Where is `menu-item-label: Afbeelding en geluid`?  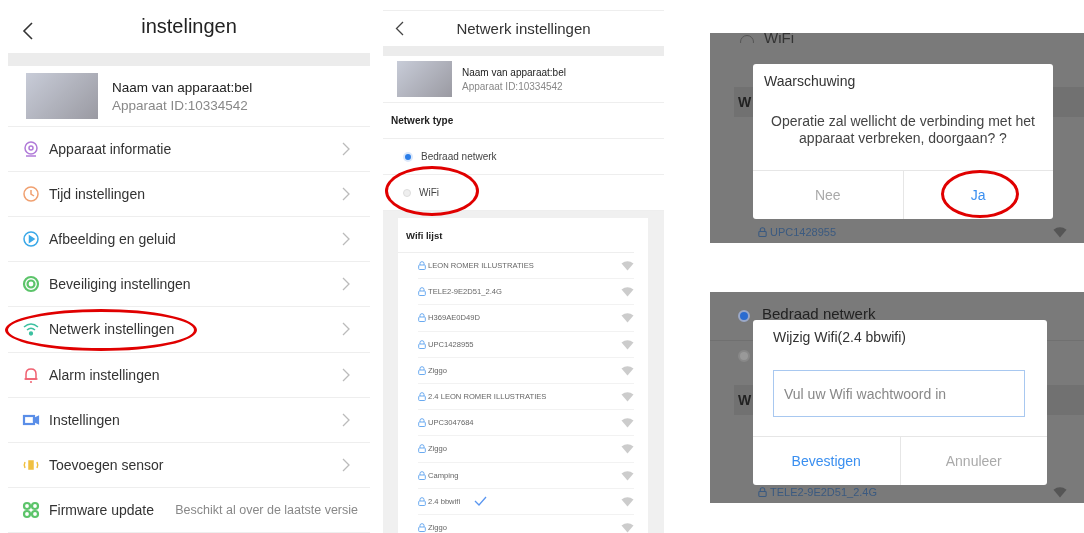
menu-item-label: Afbeelding en geluid is located at coordinates (195, 239).